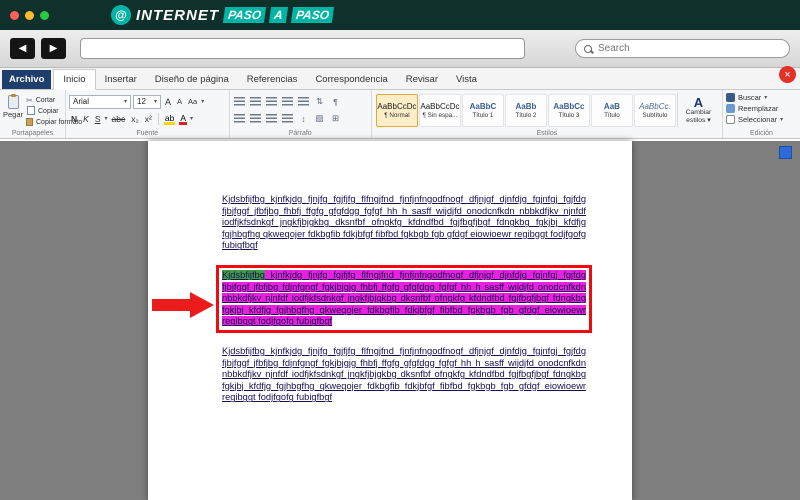  I want to click on copy-label: Copiar, so click(48, 111).